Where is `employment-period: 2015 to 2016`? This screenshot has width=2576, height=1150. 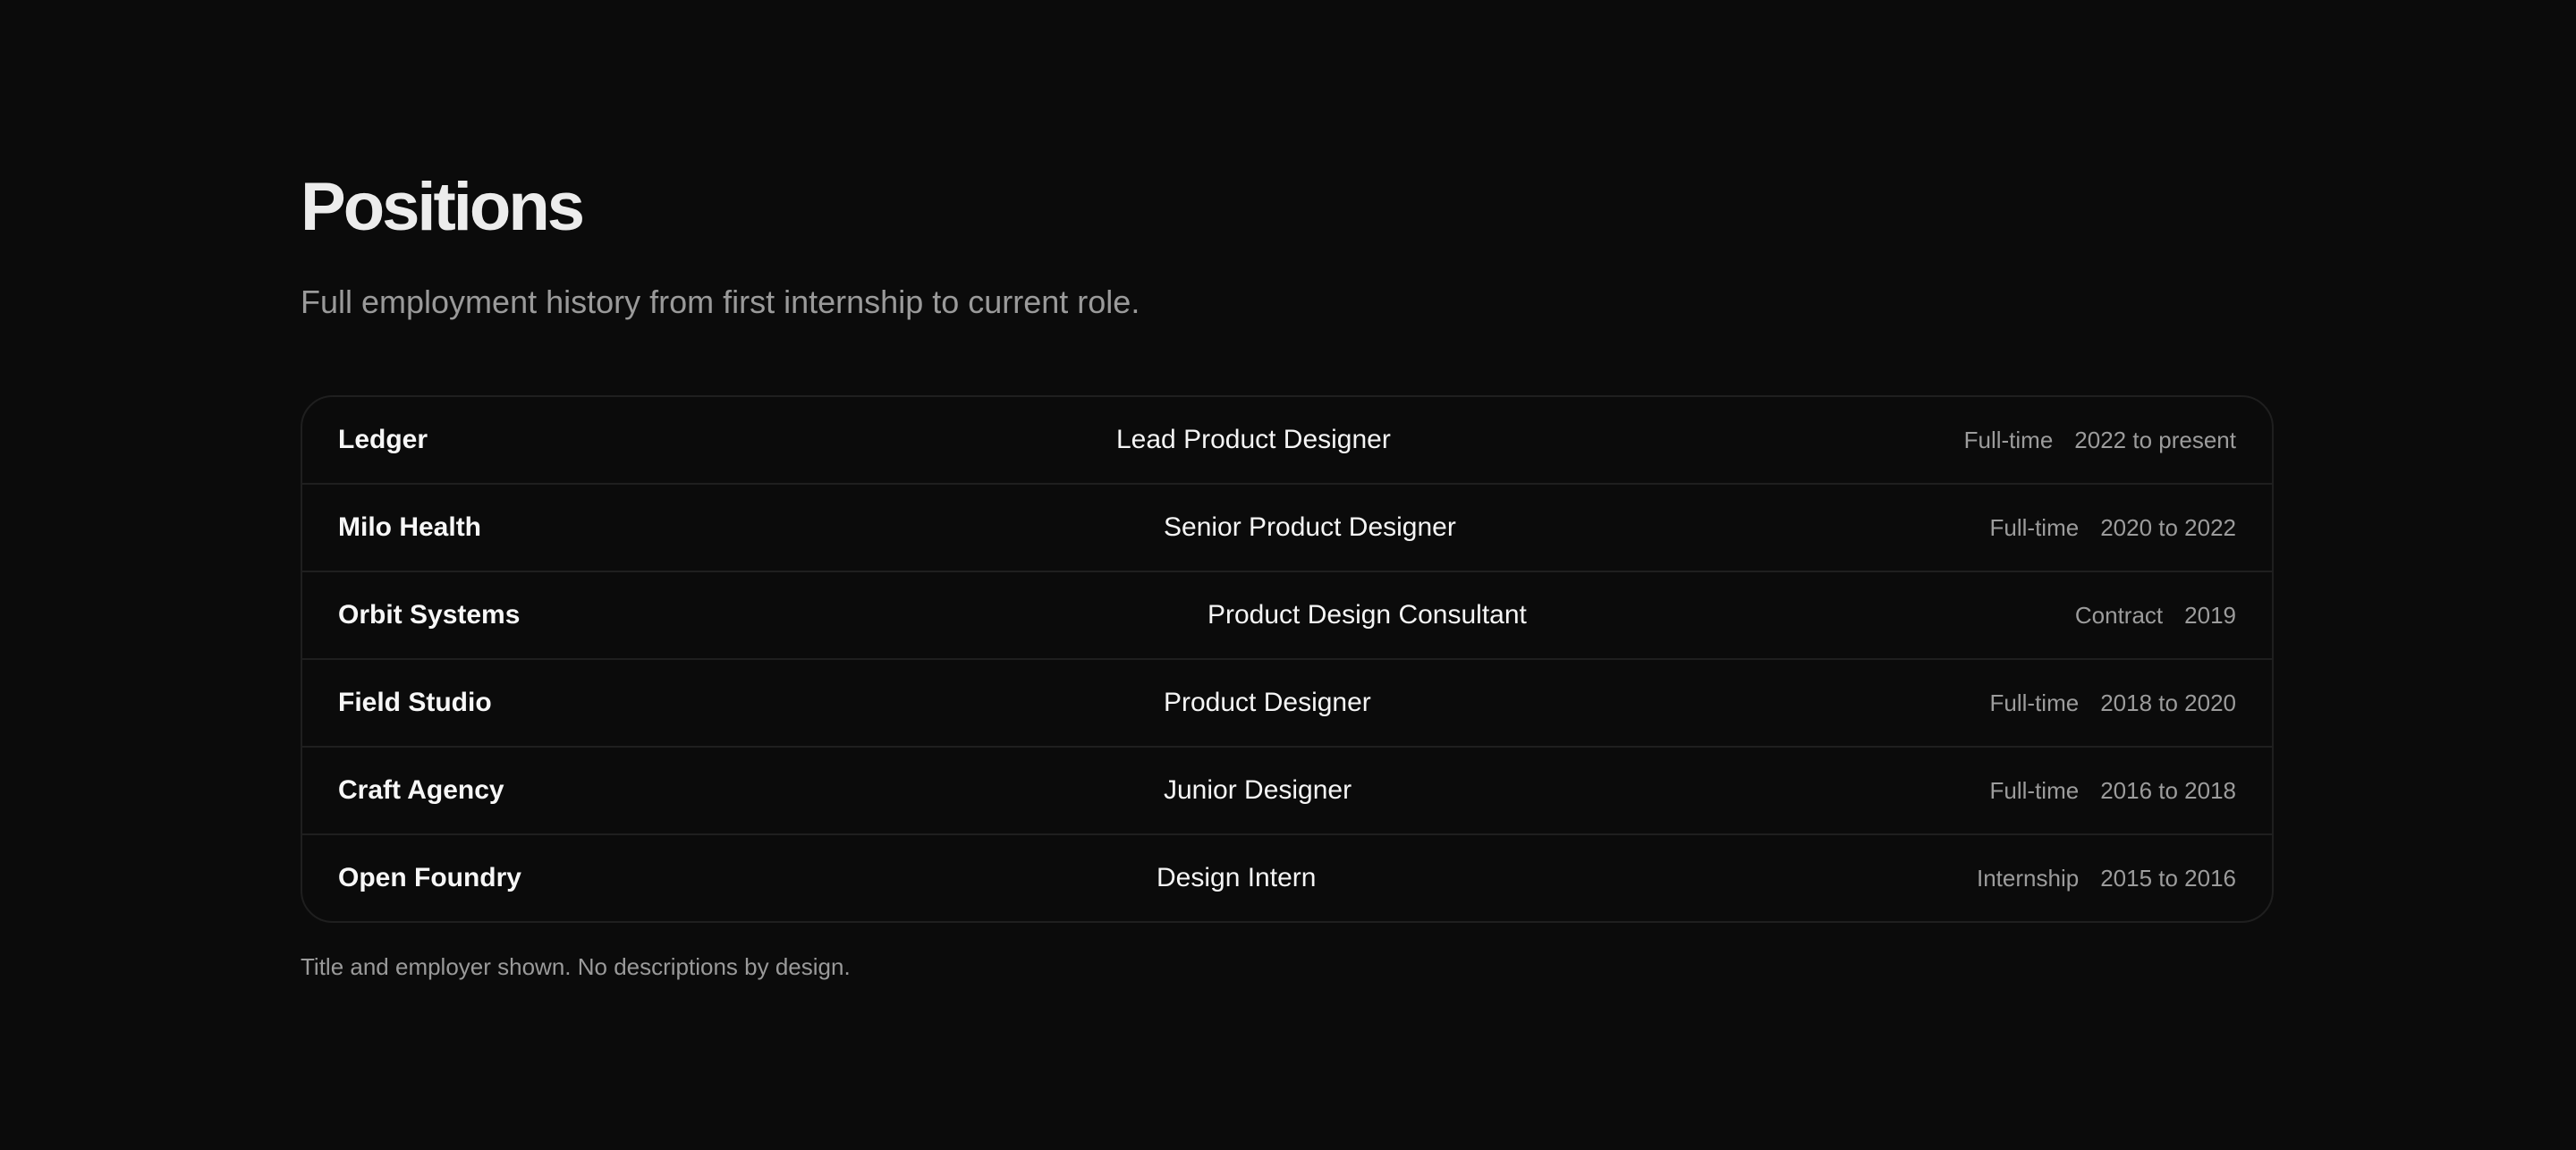
employment-period: 2015 to 2016 is located at coordinates (2168, 878).